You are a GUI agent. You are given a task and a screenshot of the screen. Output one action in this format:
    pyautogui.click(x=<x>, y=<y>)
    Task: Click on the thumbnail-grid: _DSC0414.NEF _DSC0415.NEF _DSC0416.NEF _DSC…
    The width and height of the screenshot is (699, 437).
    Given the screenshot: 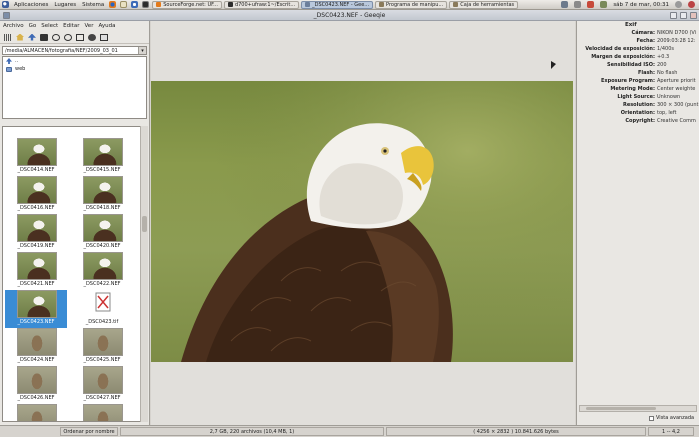 What is the action you would take?
    pyautogui.click(x=75, y=274)
    